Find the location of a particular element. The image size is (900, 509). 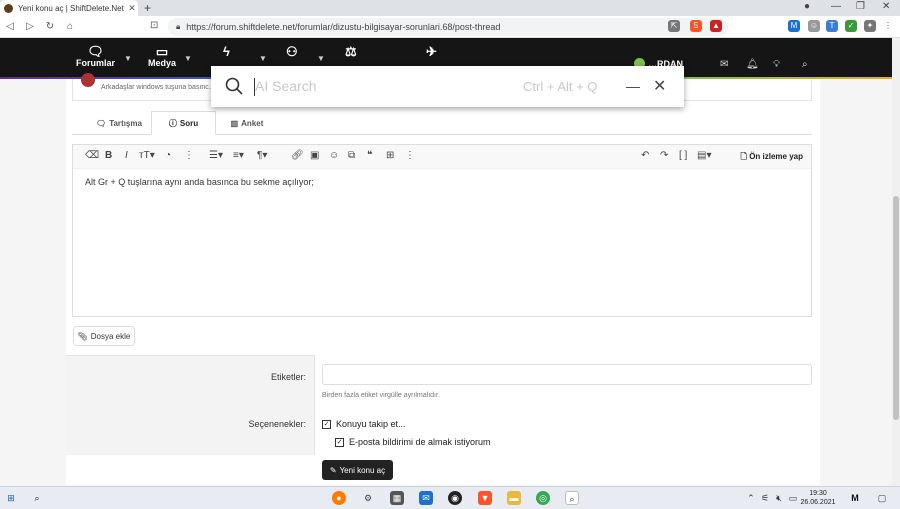

mail-icon: ✉ is located at coordinates (426, 498).